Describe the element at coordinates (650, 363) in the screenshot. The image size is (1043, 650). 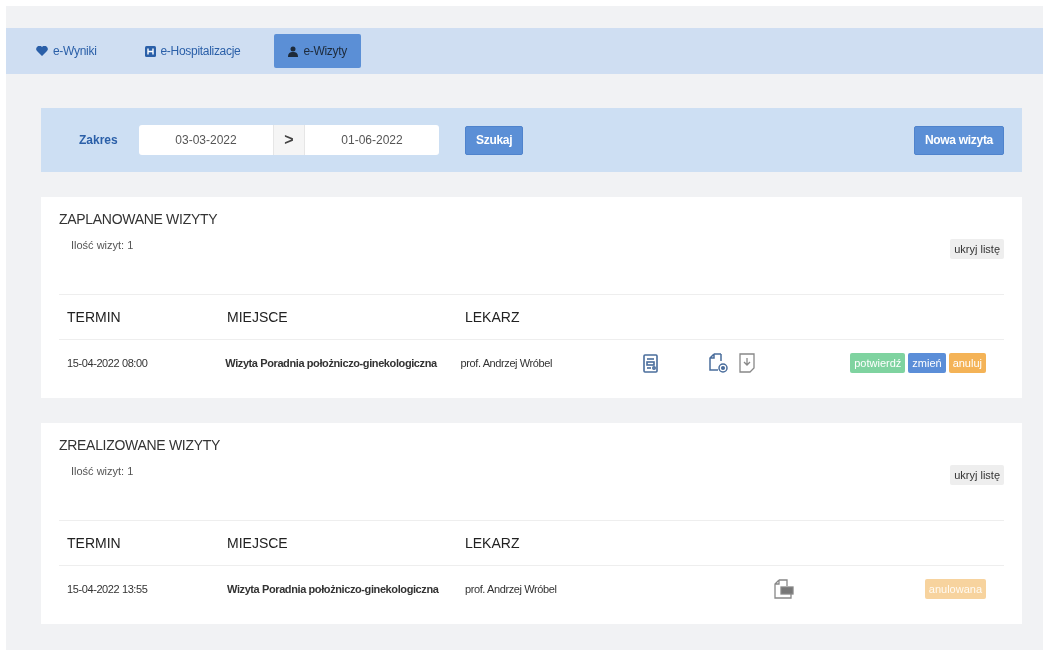
I see `form-icon` at that location.